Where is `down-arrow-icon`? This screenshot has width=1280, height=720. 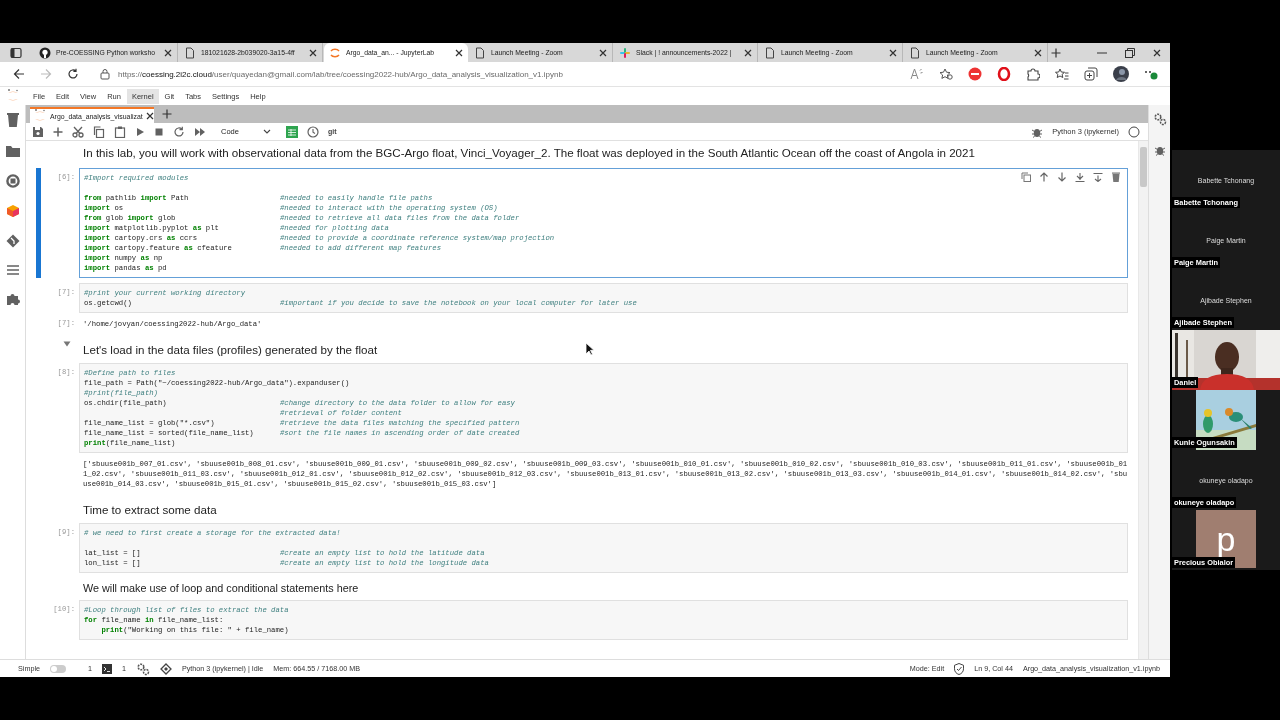
down-arrow-icon is located at coordinates (1062, 177).